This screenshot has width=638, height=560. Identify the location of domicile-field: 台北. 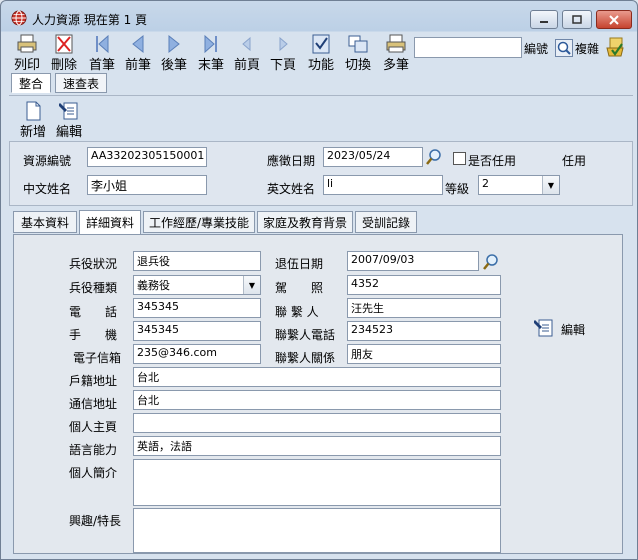
(317, 377).